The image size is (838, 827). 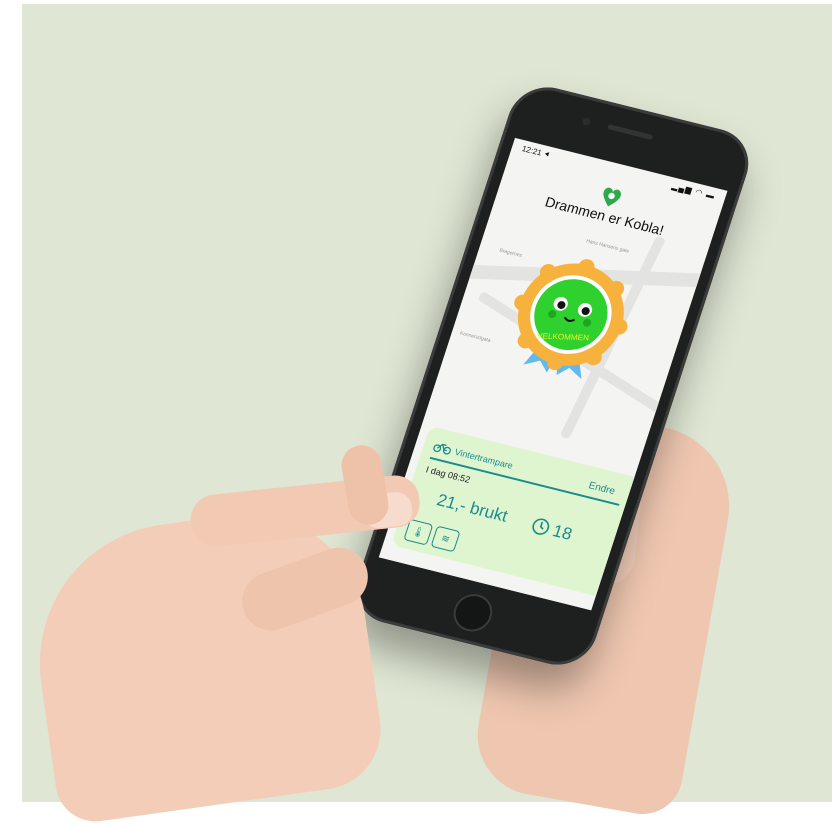 I want to click on map-street-label: Konnerudgata, so click(x=475, y=337).